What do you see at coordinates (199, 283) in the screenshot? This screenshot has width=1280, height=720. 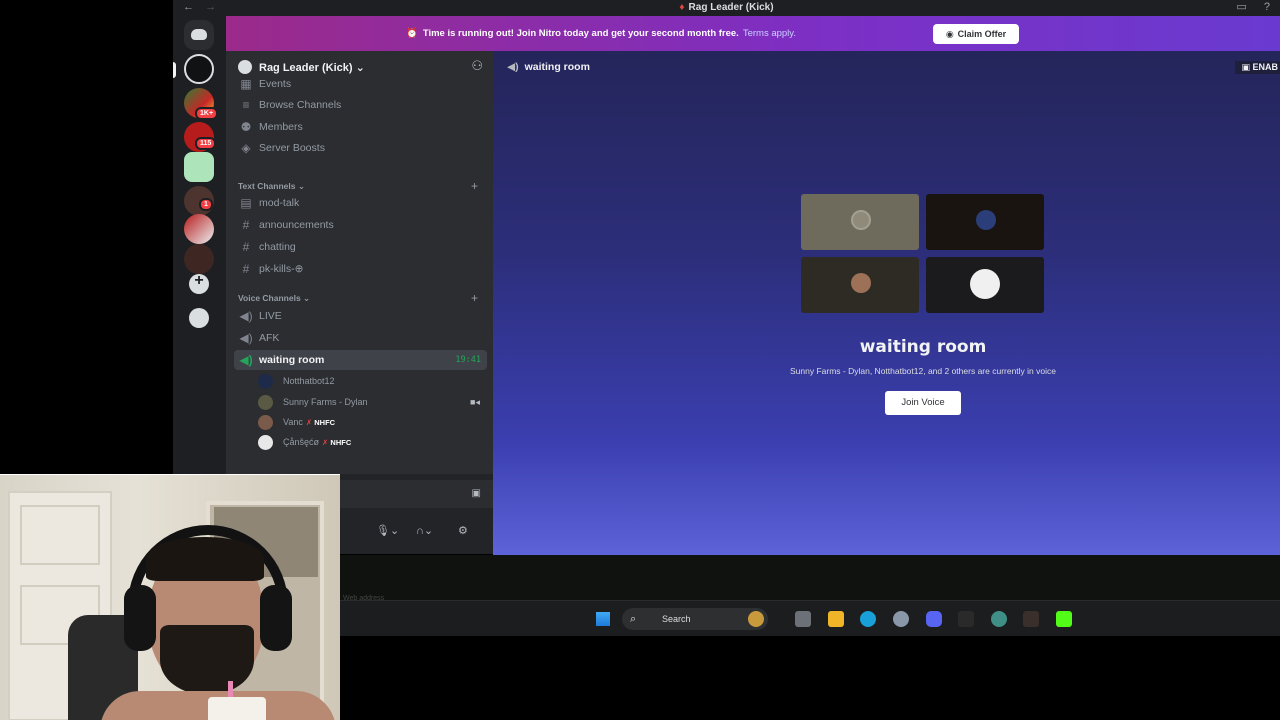 I see `add-server-icon` at bounding box center [199, 283].